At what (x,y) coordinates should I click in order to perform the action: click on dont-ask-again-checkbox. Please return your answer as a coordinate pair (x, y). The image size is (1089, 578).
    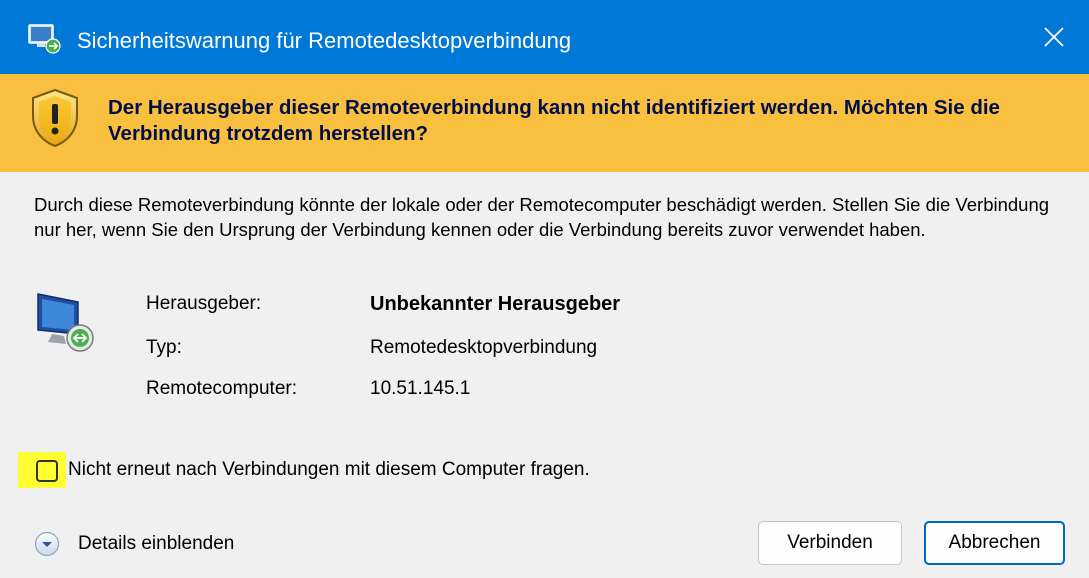
    Looking at the image, I should click on (47, 471).